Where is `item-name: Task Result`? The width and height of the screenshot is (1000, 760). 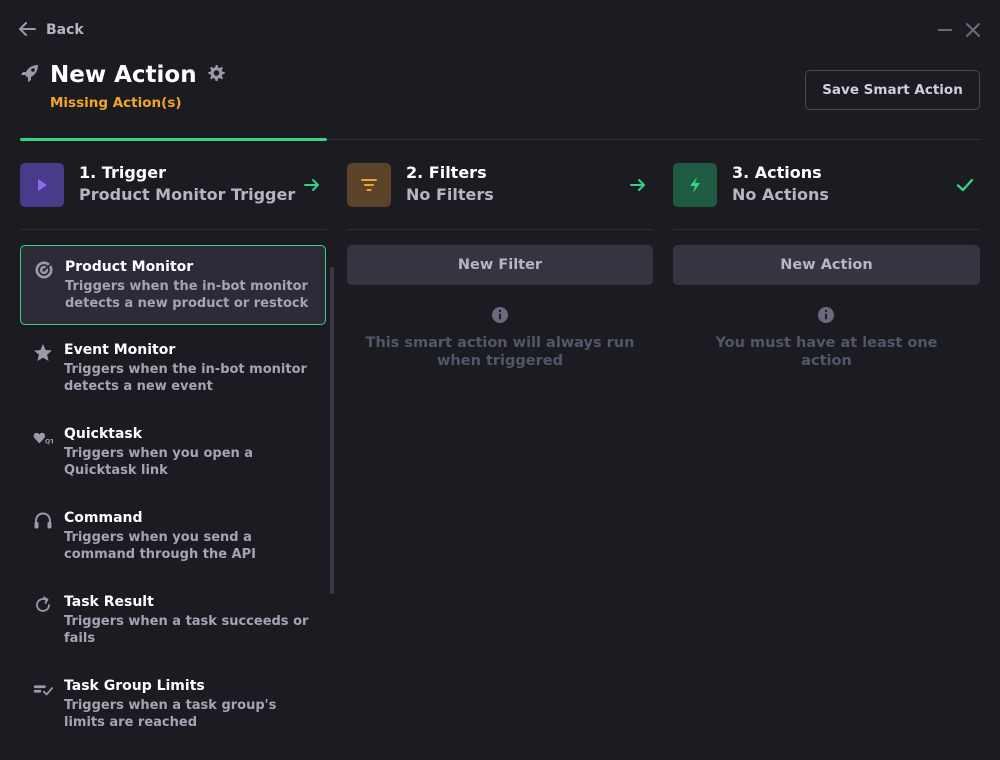
item-name: Task Result is located at coordinates (109, 602).